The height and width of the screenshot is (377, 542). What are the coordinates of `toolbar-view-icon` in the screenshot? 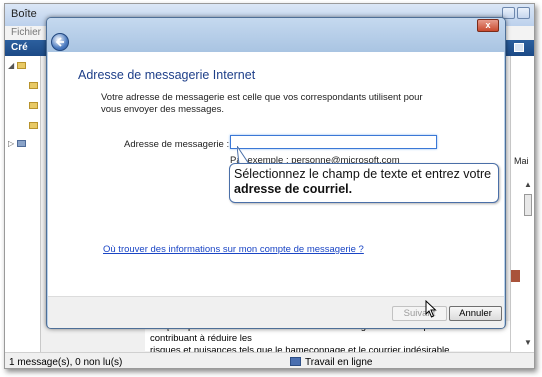 It's located at (519, 47).